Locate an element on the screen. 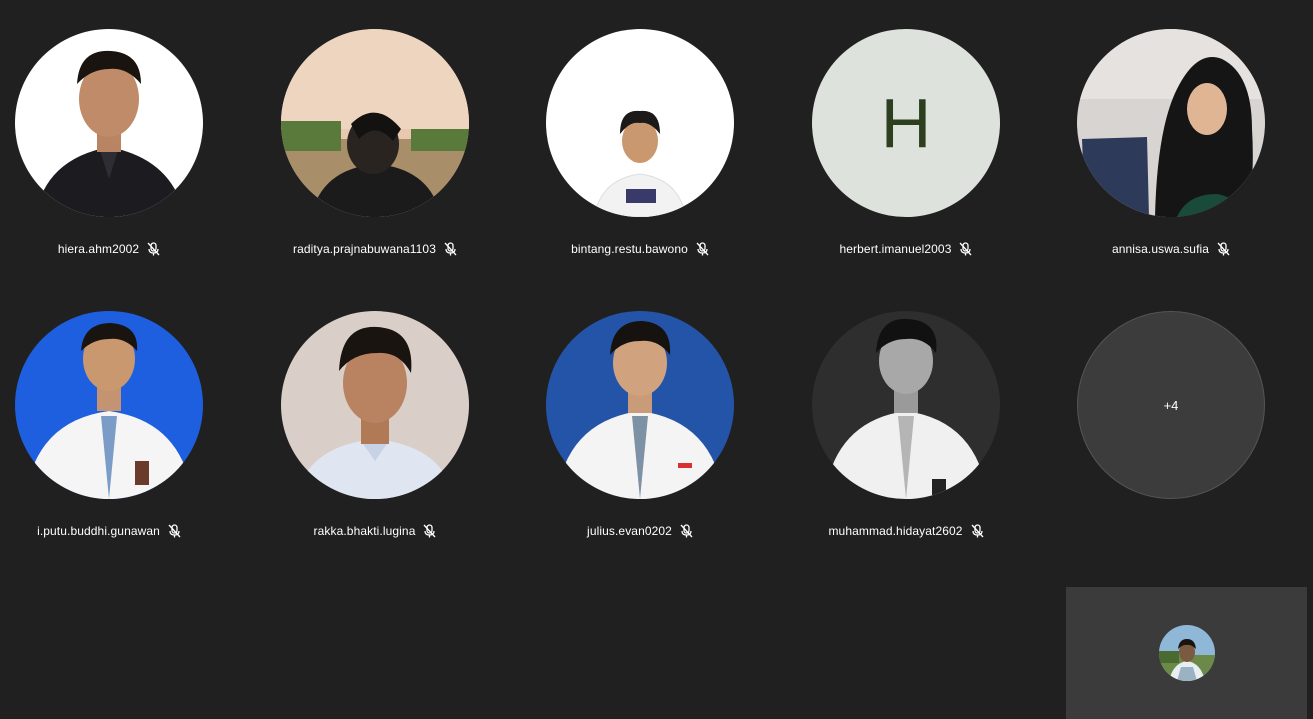 This screenshot has height=719, width=1313. participant-tile: annisa.uswa.sufia is located at coordinates (1171, 140).